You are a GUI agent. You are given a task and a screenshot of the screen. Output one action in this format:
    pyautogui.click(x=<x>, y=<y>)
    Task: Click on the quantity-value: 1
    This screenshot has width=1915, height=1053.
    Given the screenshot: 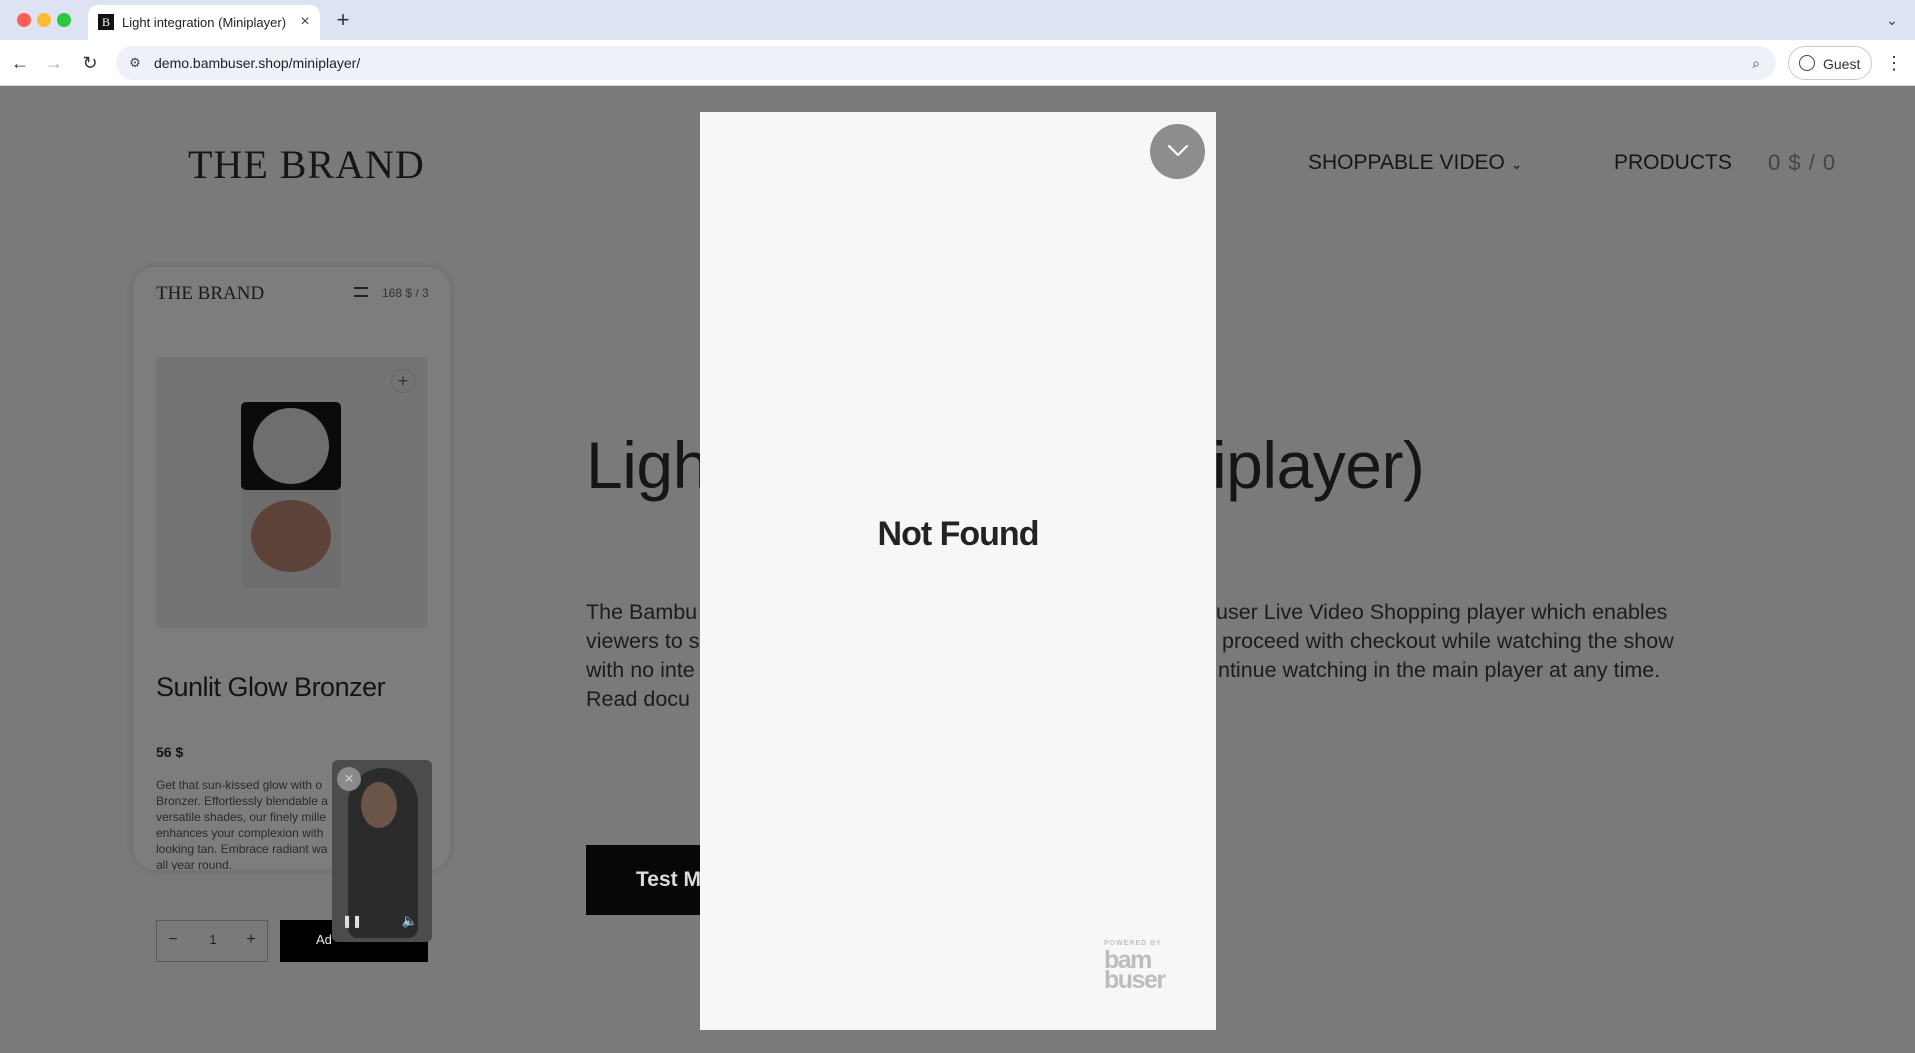 What is the action you would take?
    pyautogui.click(x=213, y=939)
    